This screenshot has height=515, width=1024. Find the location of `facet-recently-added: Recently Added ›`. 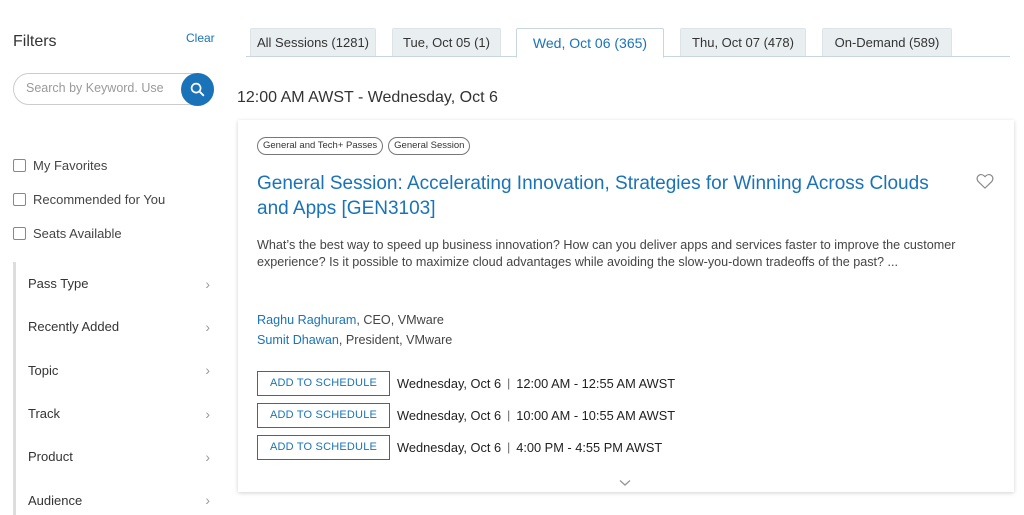

facet-recently-added: Recently Added › is located at coordinates (116, 326).